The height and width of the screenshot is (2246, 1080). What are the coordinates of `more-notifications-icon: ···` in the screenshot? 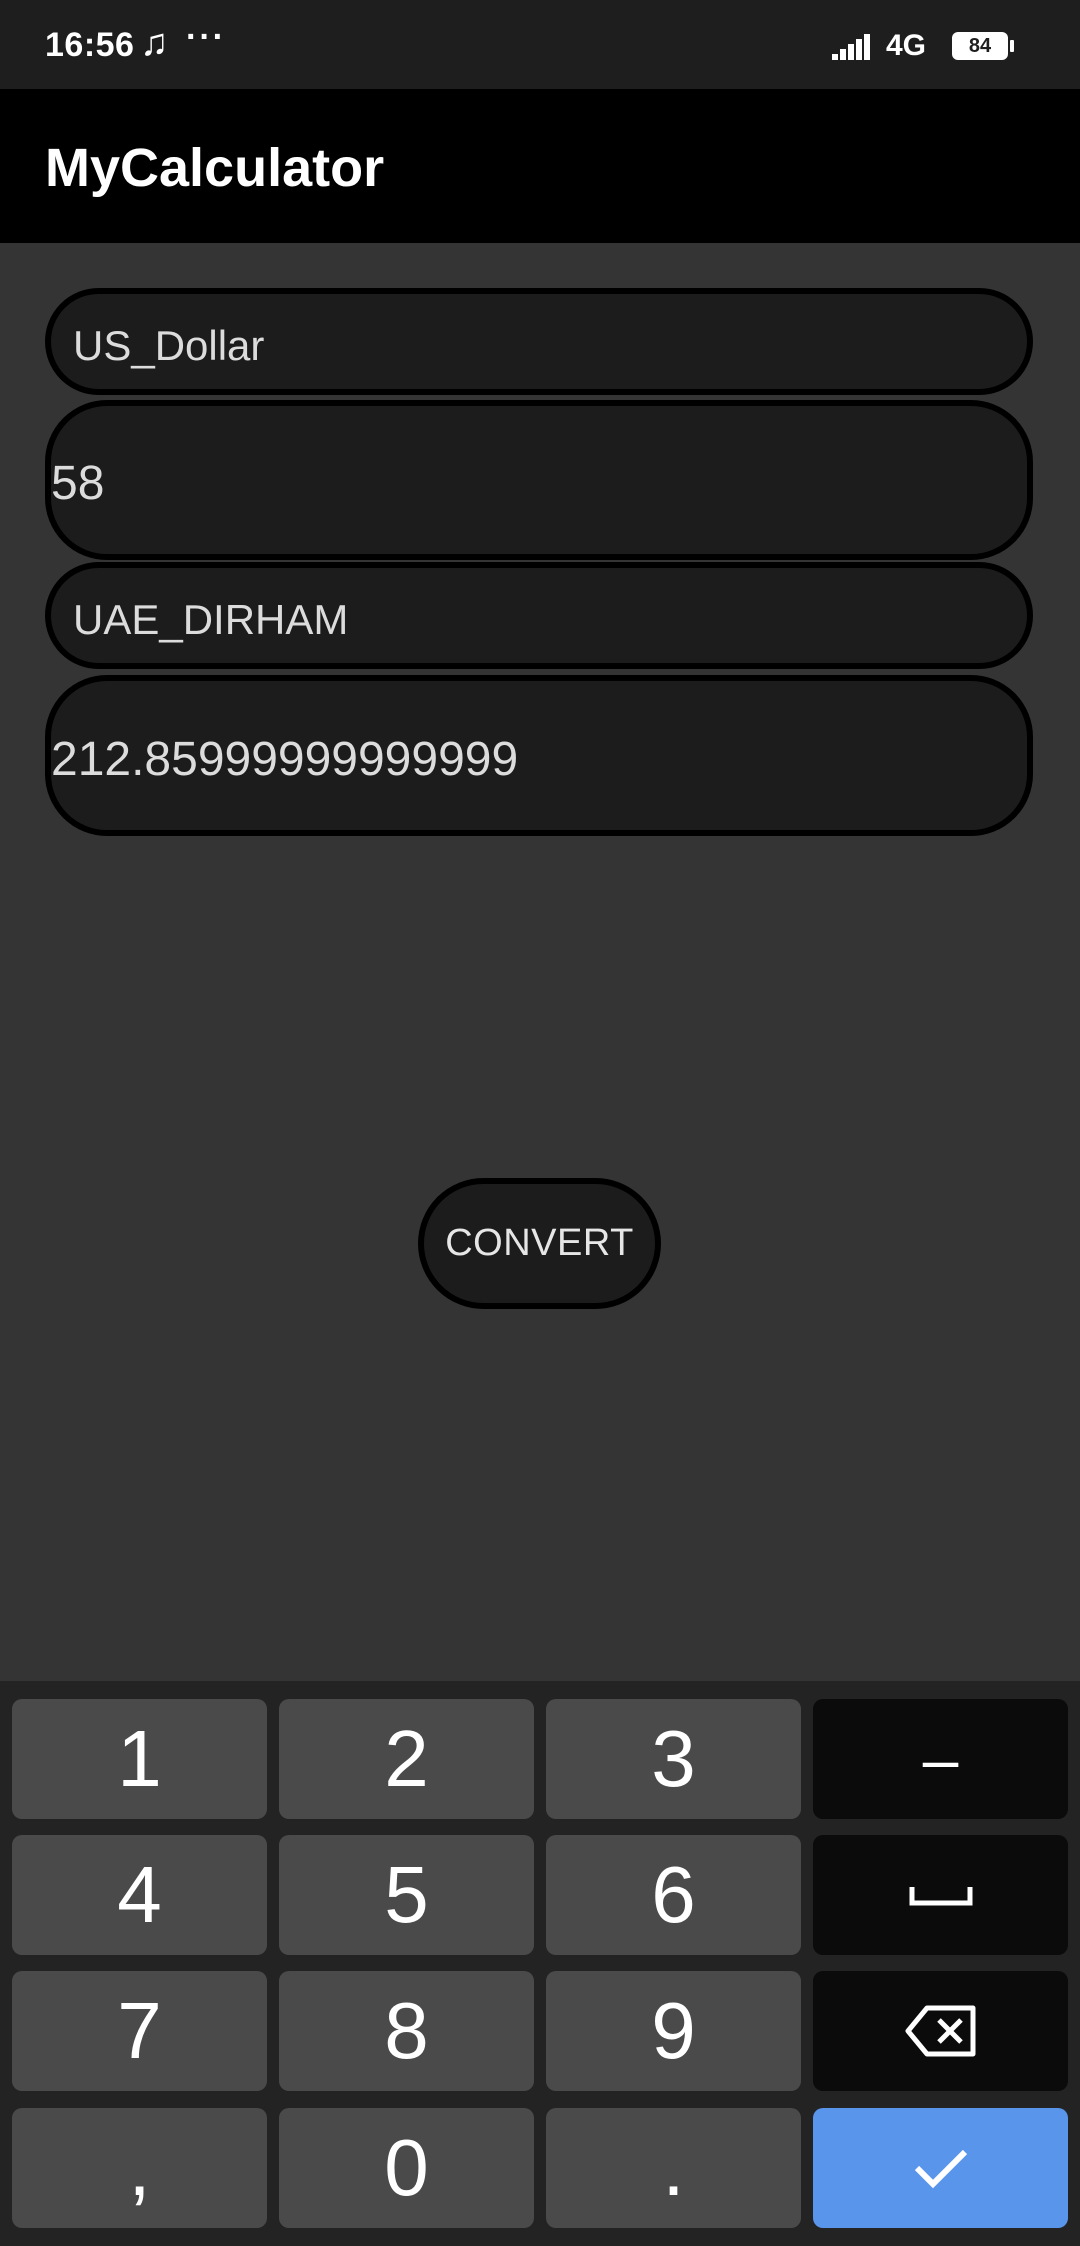 It's located at (206, 37).